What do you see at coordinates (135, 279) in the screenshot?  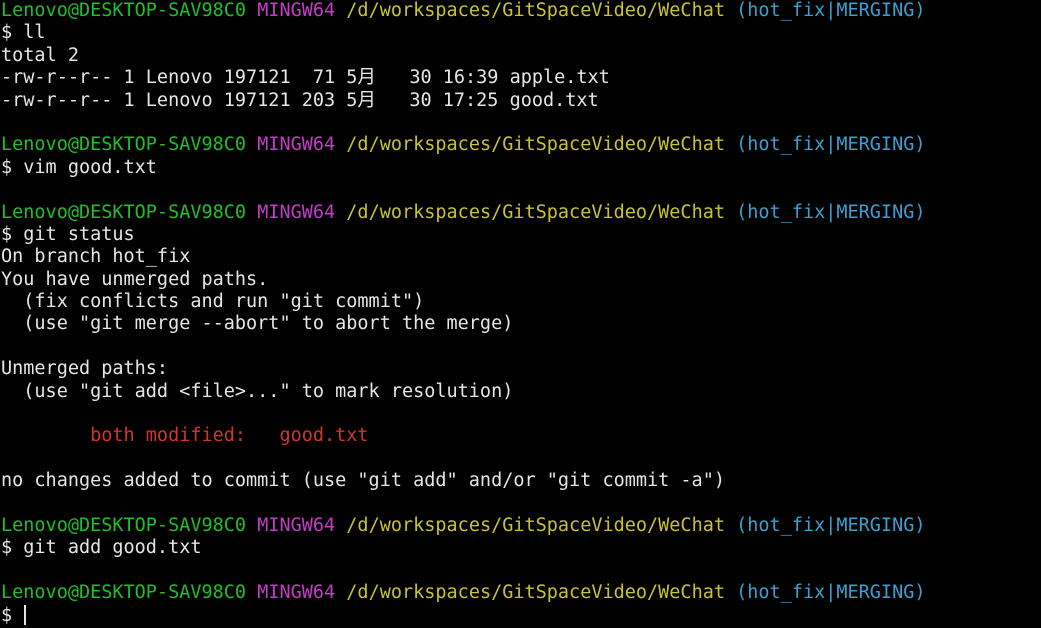 I see `output-text: You have unmerged paths.` at bounding box center [135, 279].